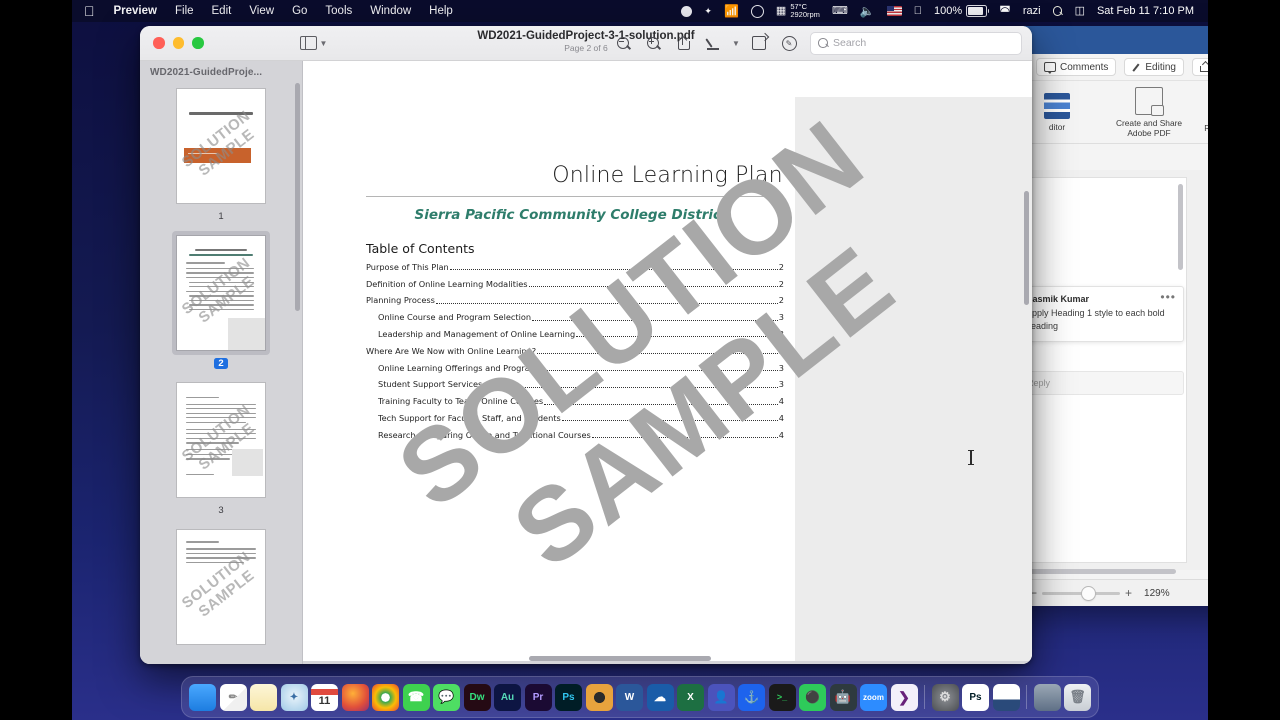 This screenshot has width=1280, height=720. What do you see at coordinates (1047, 697) in the screenshot?
I see `dock-item-downloads-folder` at bounding box center [1047, 697].